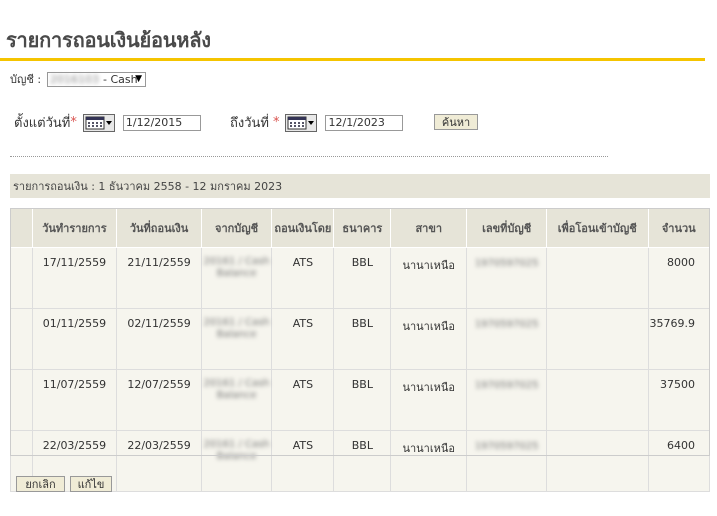 This screenshot has height=516, width=717. What do you see at coordinates (161, 122) in the screenshot?
I see `from-date-input: 1/12/2015` at bounding box center [161, 122].